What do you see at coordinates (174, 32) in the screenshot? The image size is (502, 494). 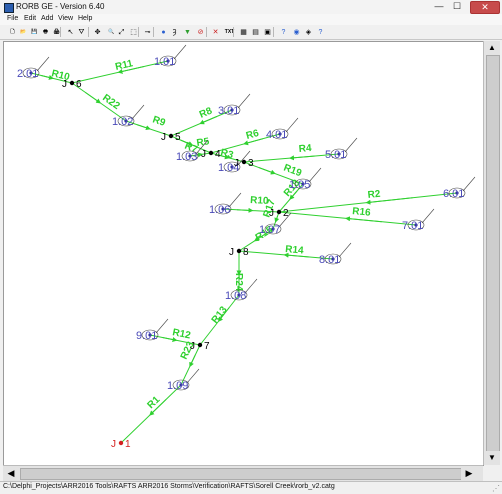 I see `add-junction-icon: Ȝ` at bounding box center [174, 32].